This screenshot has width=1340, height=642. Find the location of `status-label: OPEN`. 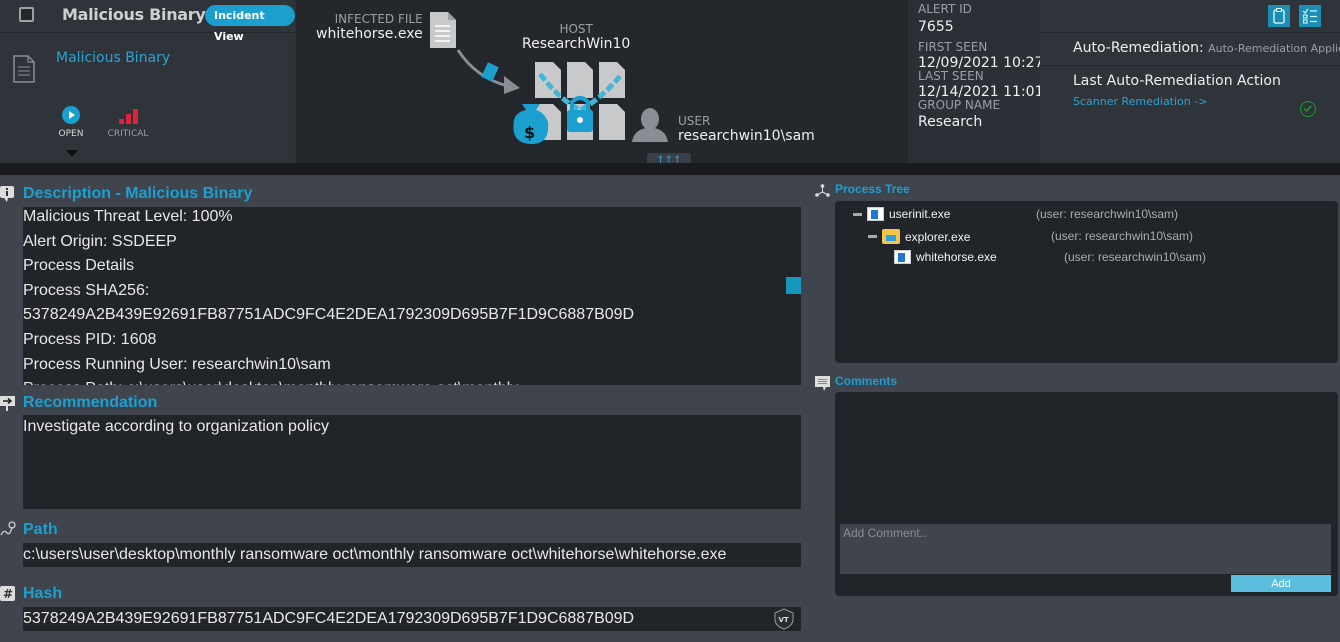

status-label: OPEN is located at coordinates (71, 134).